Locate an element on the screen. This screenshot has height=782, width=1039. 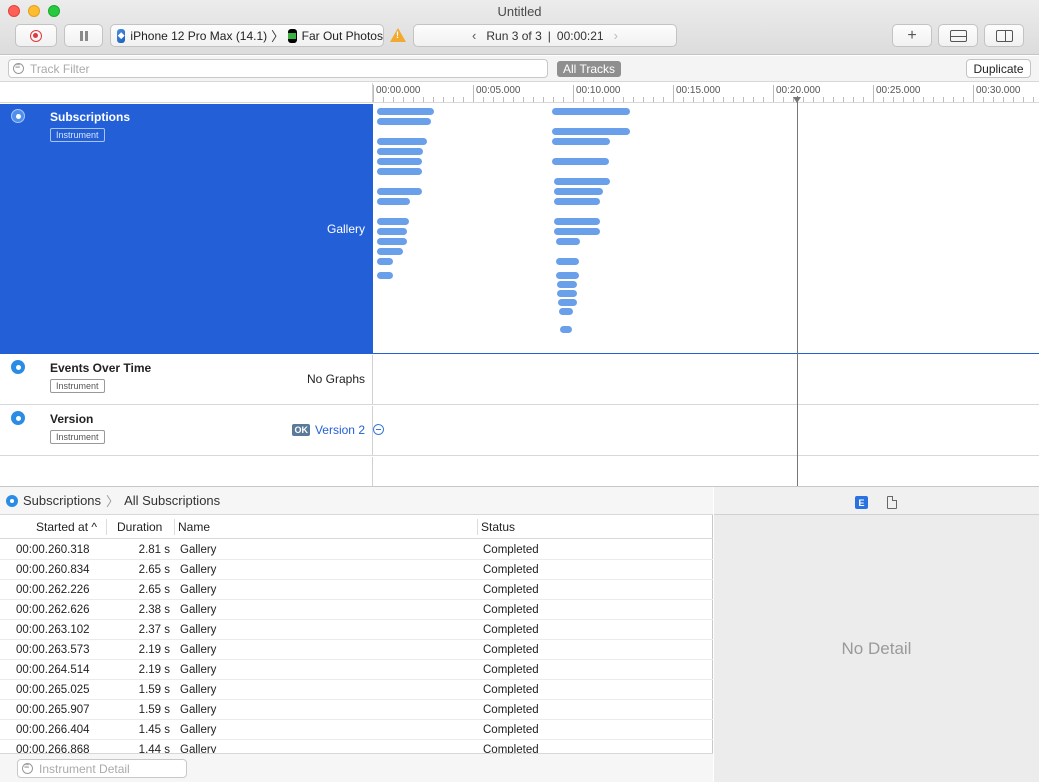
track-events-over-time: Events Over Time Instrument No Graphs is located at coordinates (519, 380).